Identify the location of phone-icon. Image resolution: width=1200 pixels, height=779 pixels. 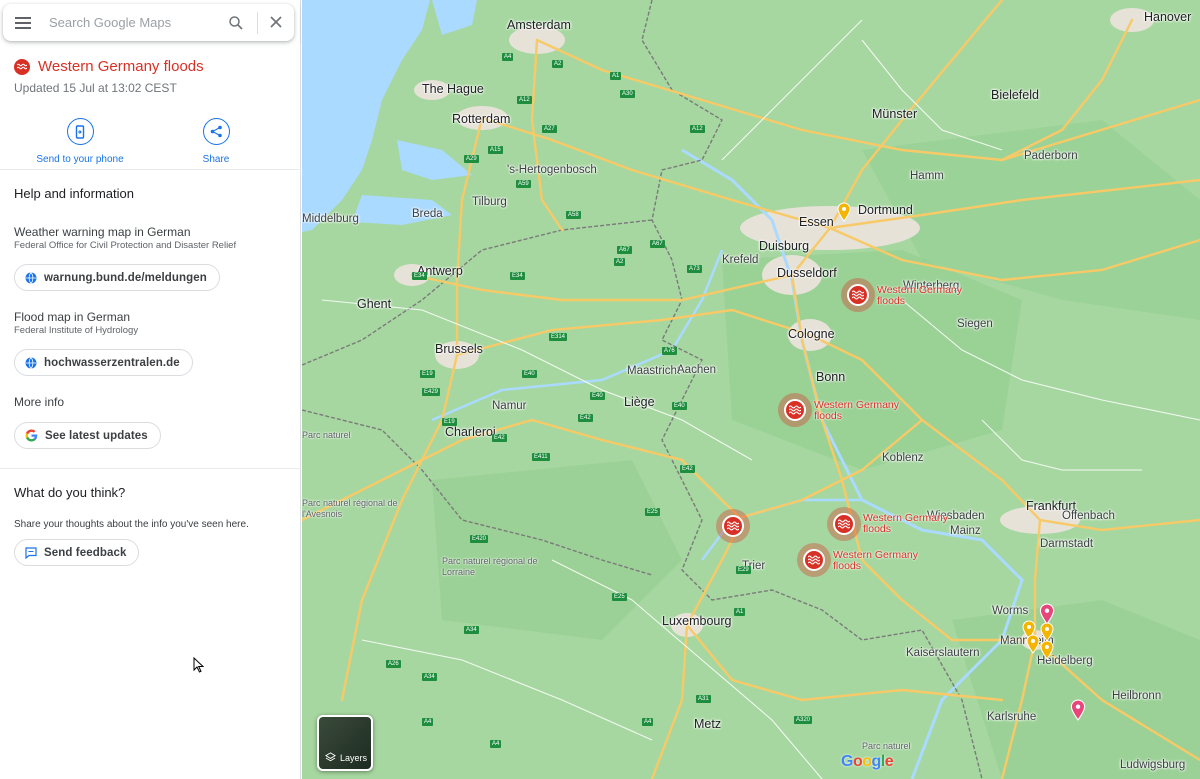
(80, 131).